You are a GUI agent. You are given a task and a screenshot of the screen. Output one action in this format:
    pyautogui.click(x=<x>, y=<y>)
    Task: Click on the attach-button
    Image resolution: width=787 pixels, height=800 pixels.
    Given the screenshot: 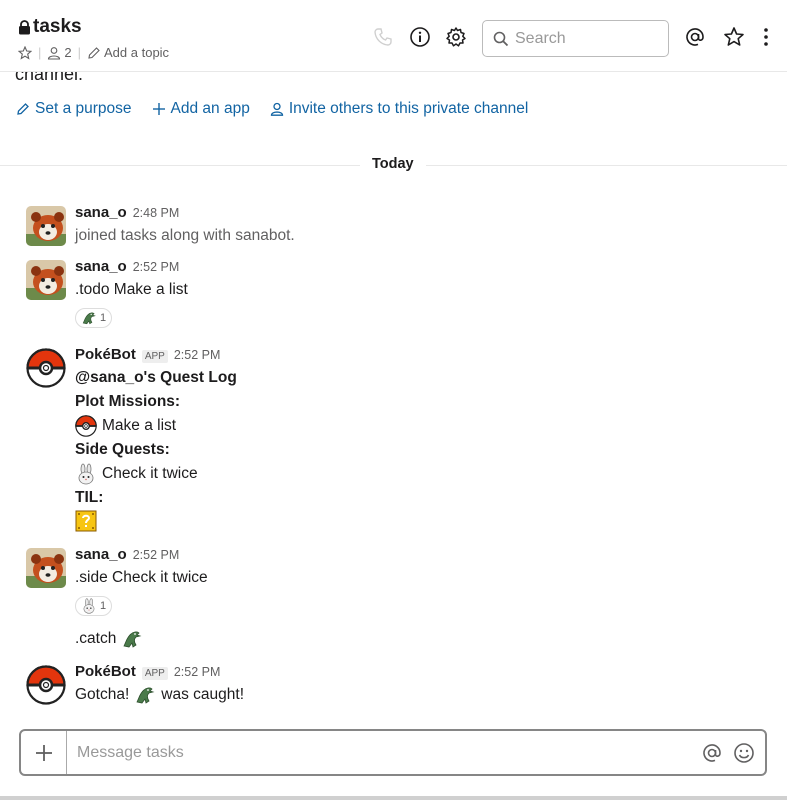 What is the action you would take?
    pyautogui.click(x=44, y=752)
    